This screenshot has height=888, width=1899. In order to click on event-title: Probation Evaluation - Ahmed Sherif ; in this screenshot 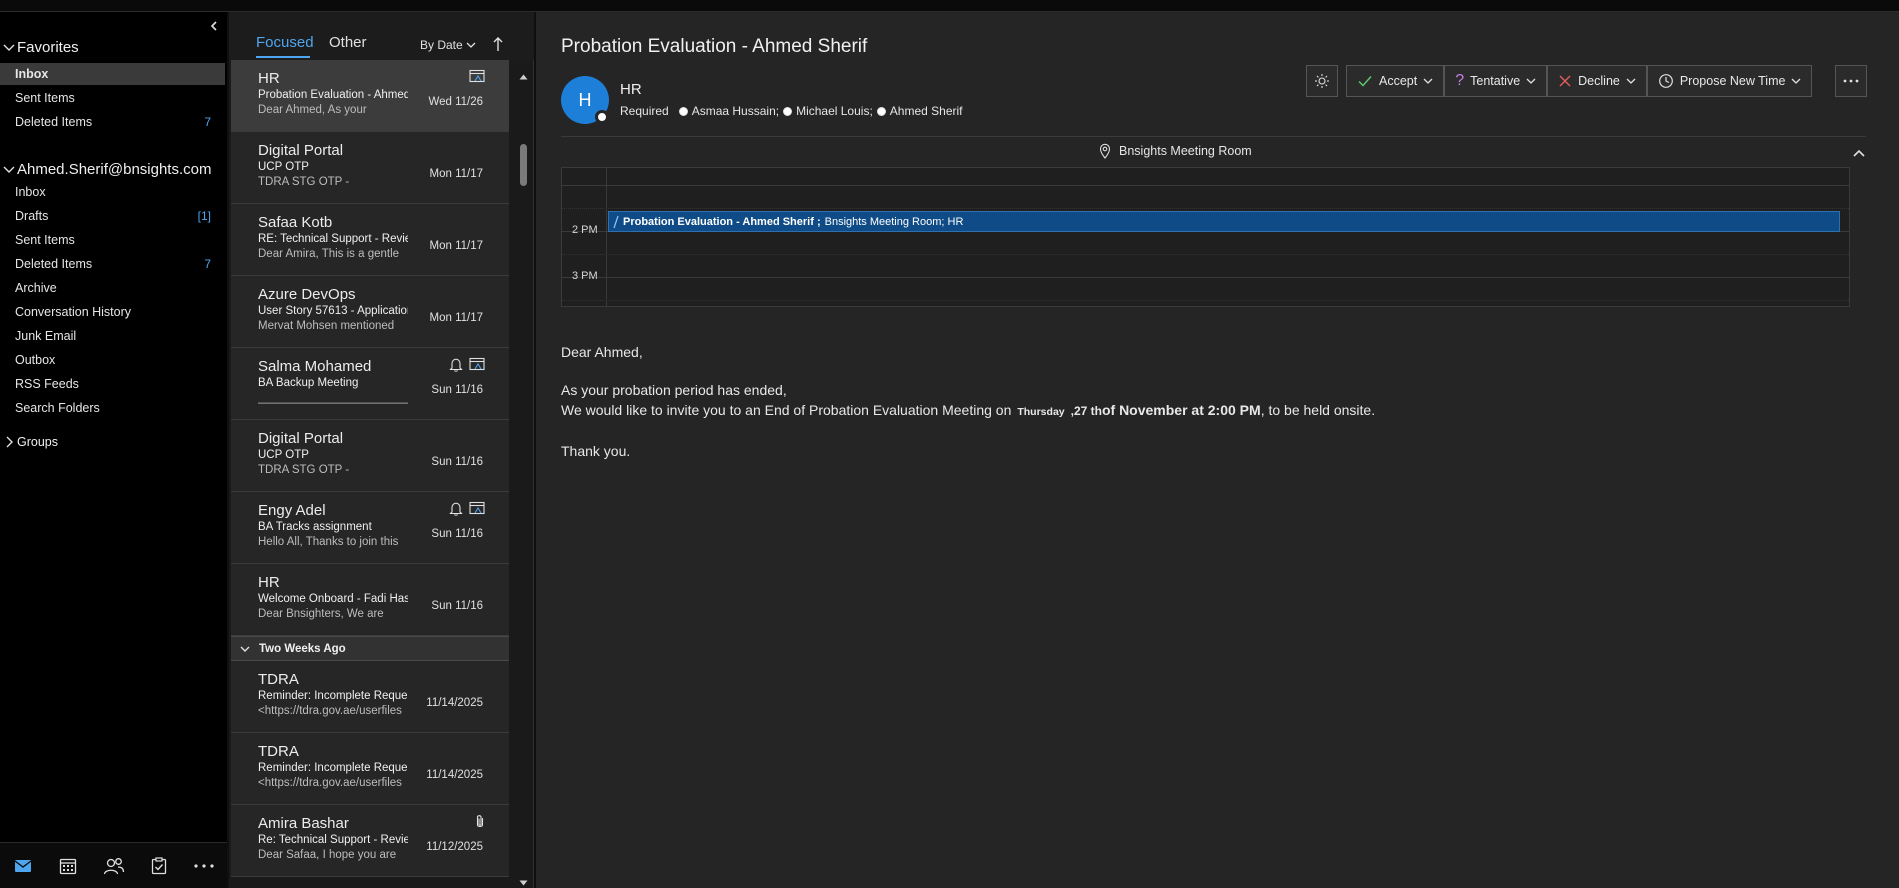, I will do `click(722, 221)`.